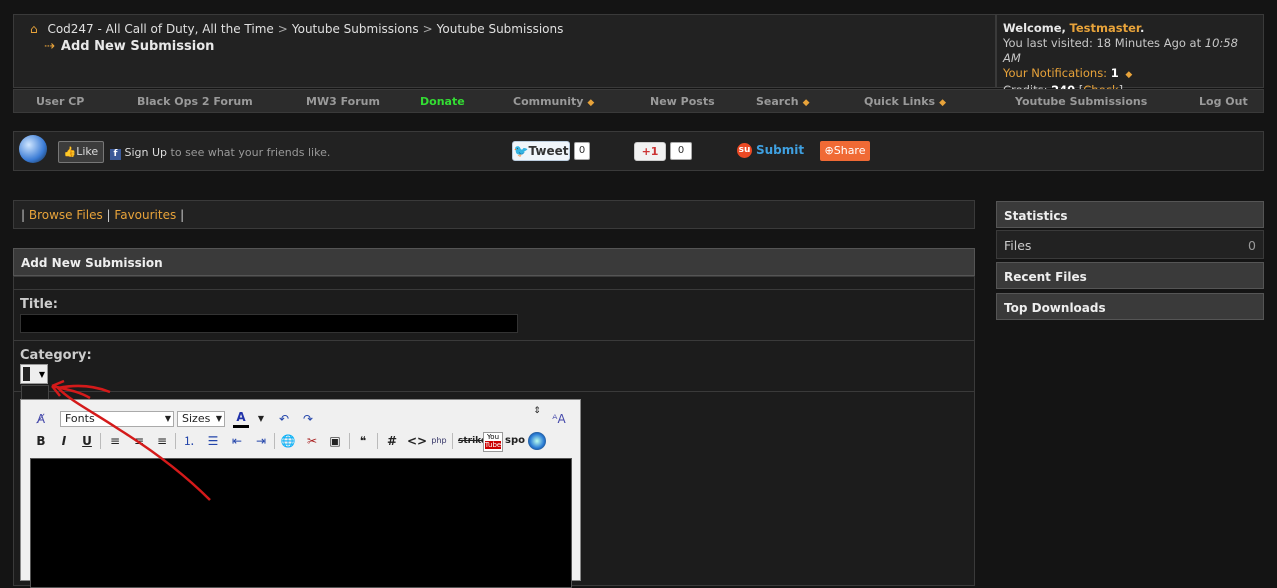 The width and height of the screenshot is (1277, 588). I want to click on files-count: 0, so click(1252, 245).